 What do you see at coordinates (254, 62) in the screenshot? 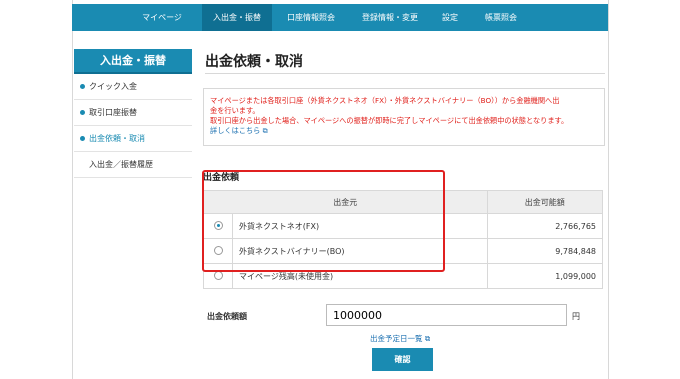
I see `page-title: 出金依頼・取消` at bounding box center [254, 62].